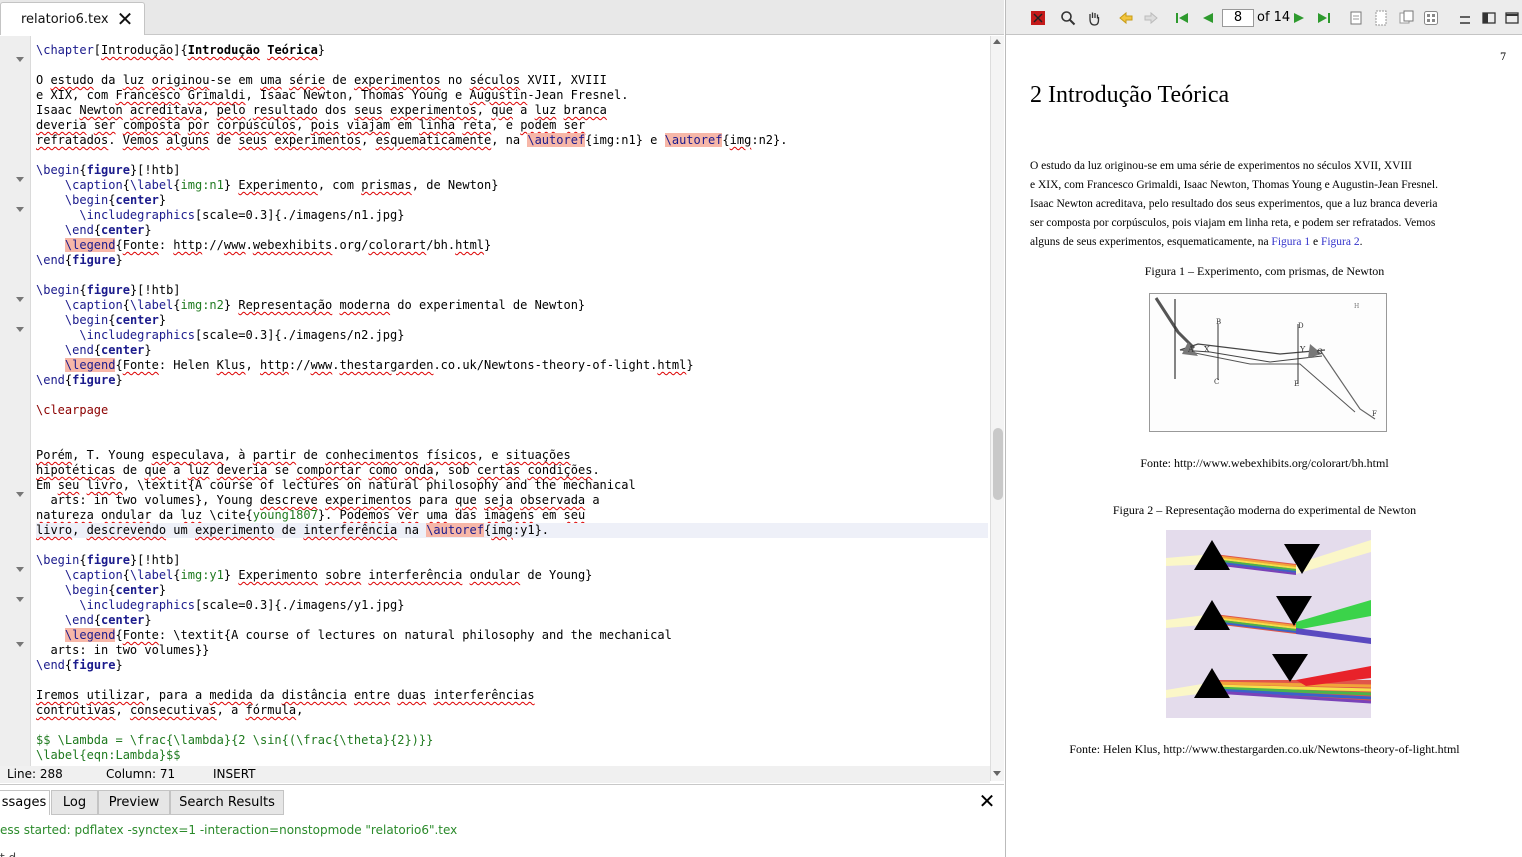 The width and height of the screenshot is (1522, 857). Describe the element at coordinates (74, 802) in the screenshot. I see `tab-log: Log` at that location.